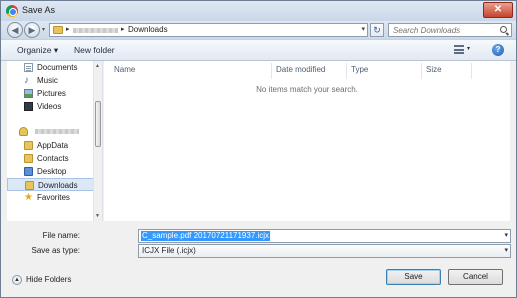 Image resolution: width=517 pixels, height=298 pixels. What do you see at coordinates (29, 185) in the screenshot?
I see `downloads-icon` at bounding box center [29, 185].